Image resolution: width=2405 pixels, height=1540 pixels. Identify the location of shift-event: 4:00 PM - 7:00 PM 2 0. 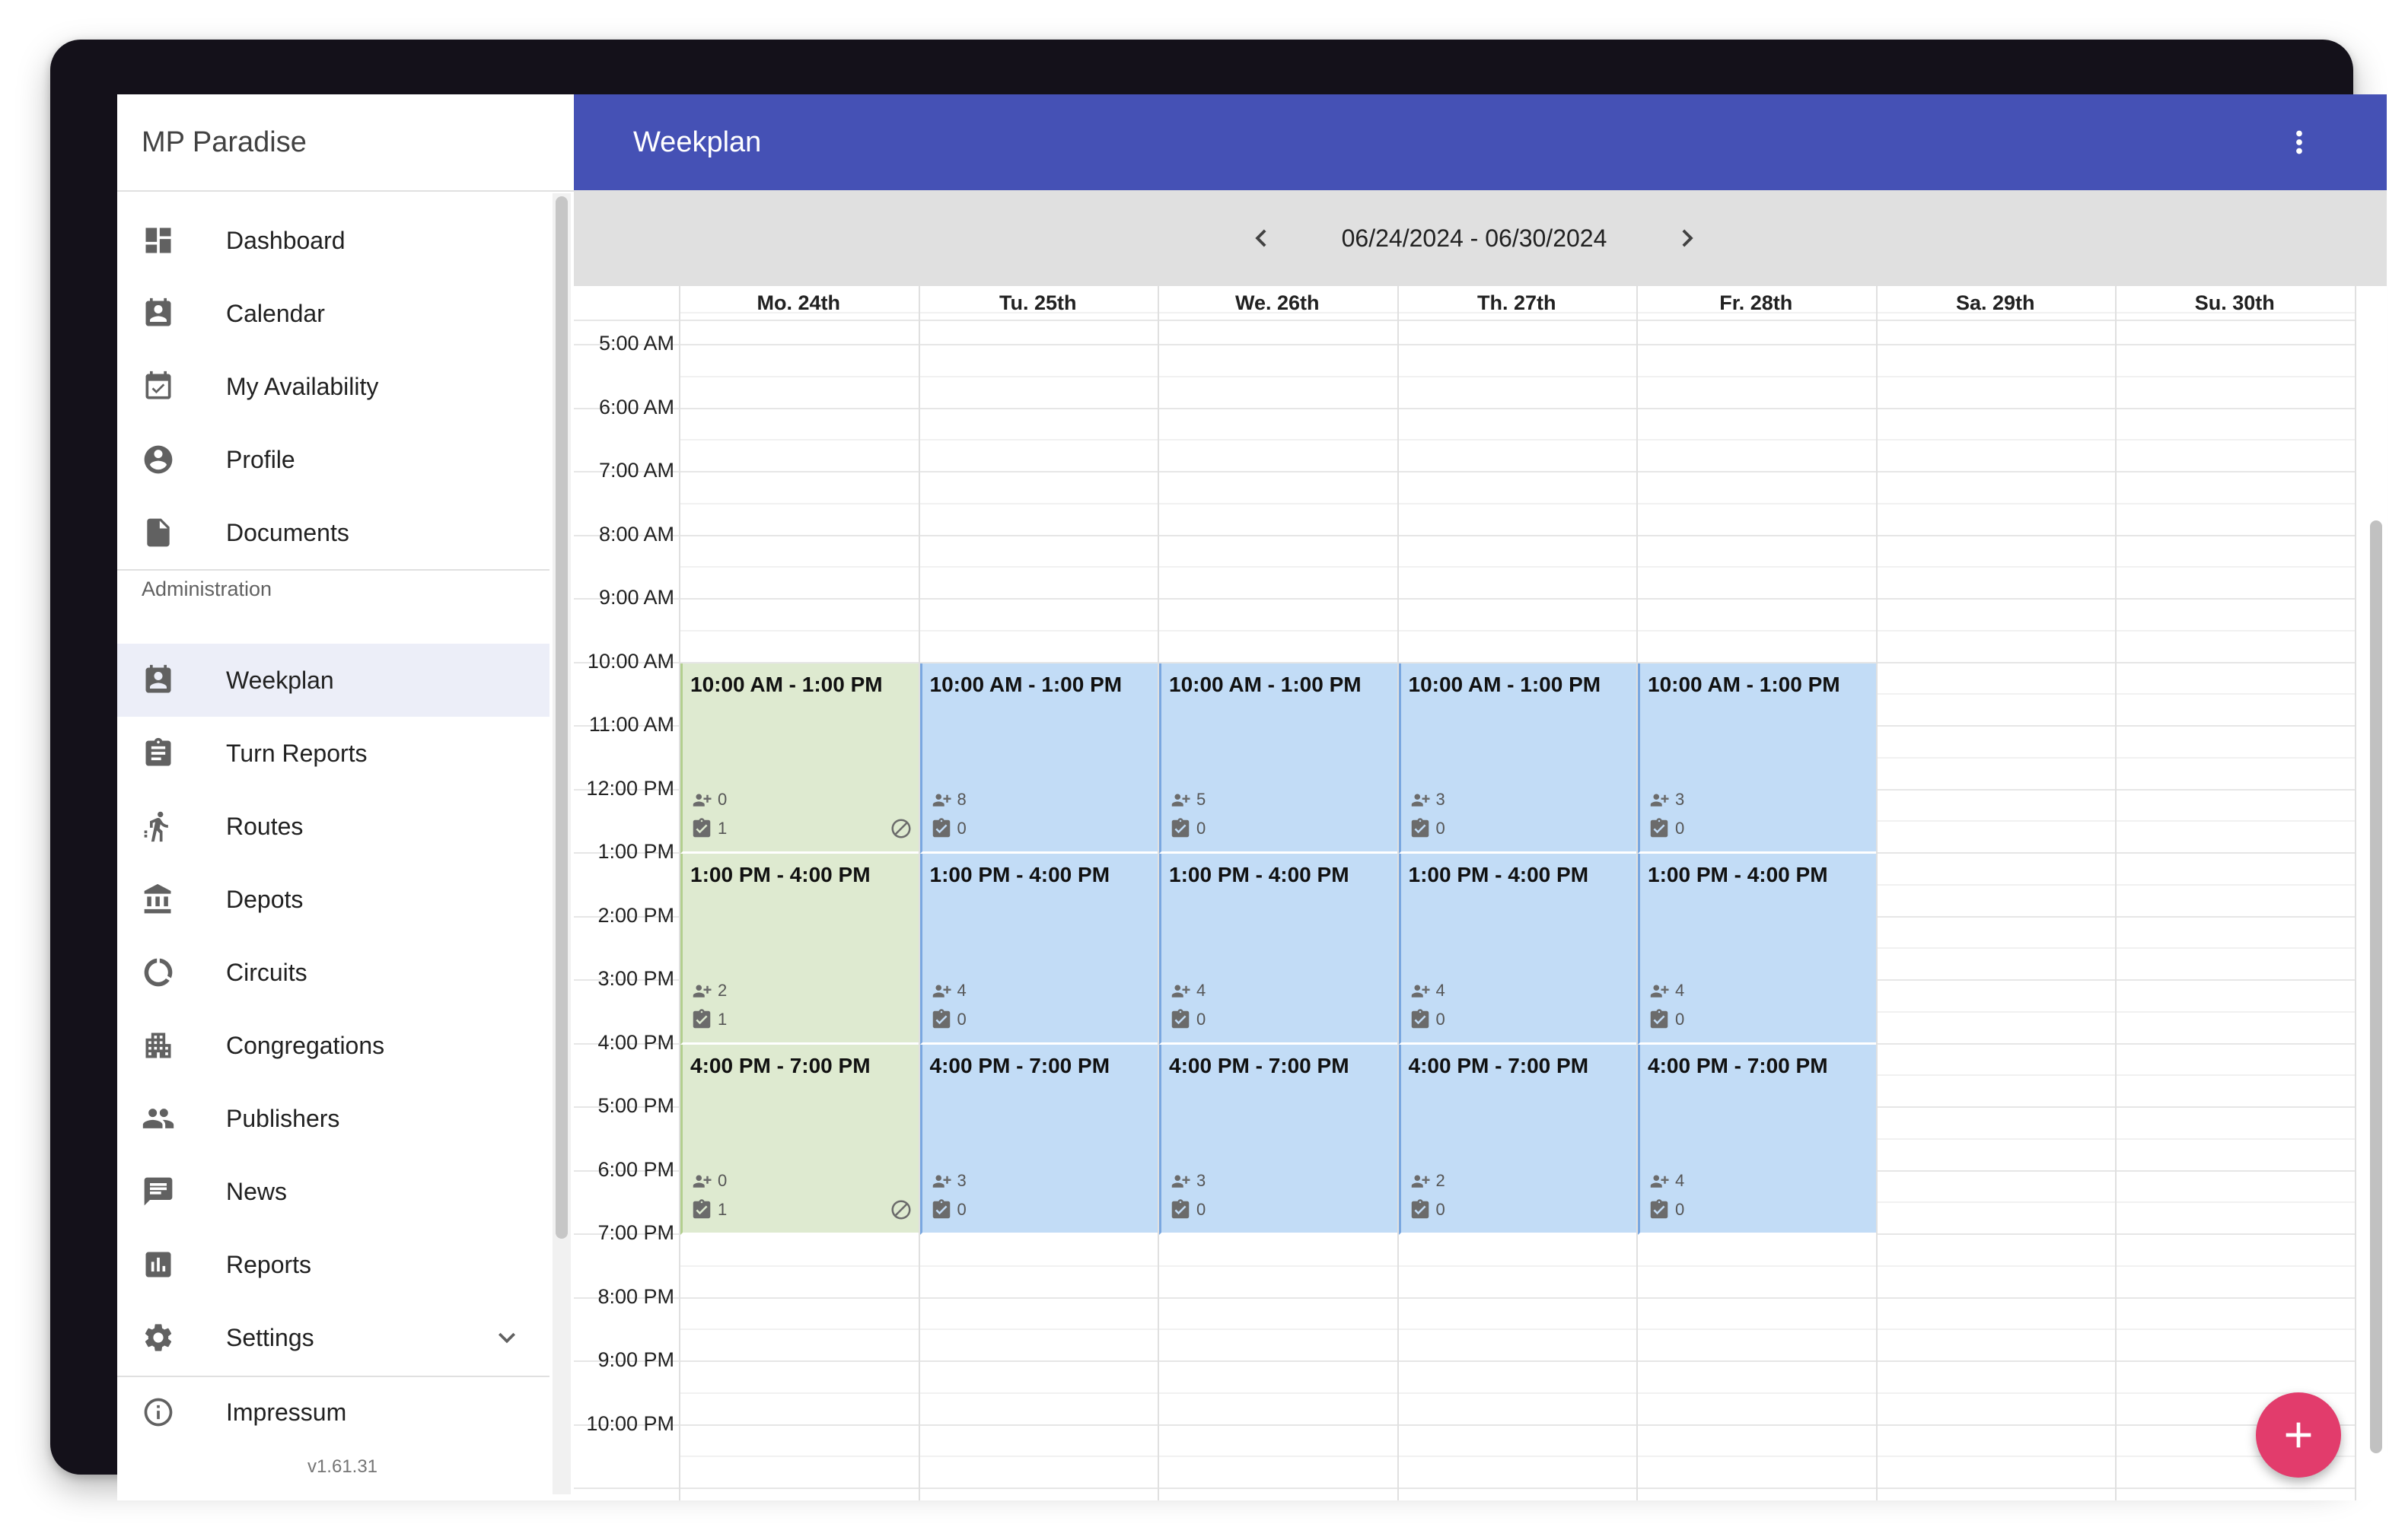
(1517, 1139).